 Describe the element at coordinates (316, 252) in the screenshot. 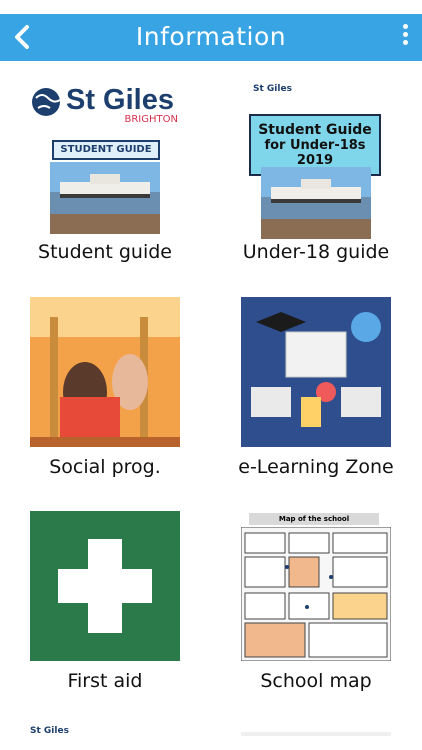

I see `tile-label: Under-18 guide` at that location.